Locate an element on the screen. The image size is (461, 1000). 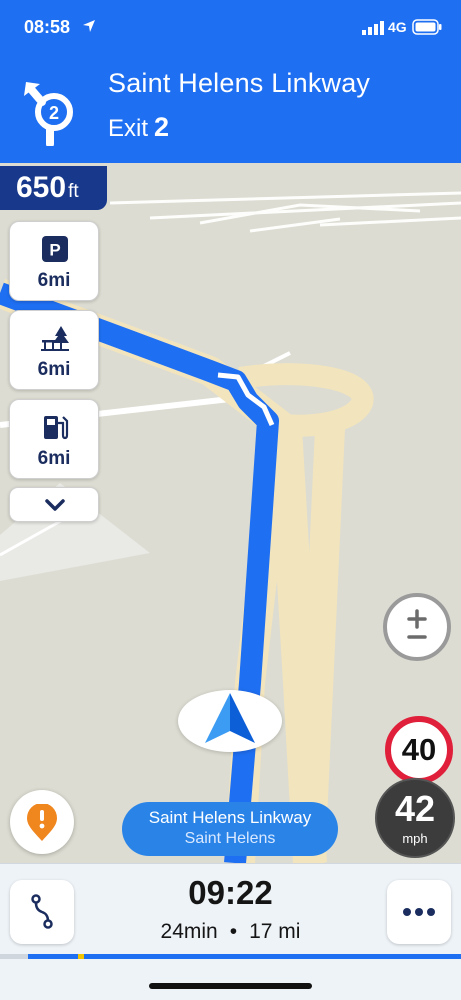
trip-duration: 24min is located at coordinates (189, 931).